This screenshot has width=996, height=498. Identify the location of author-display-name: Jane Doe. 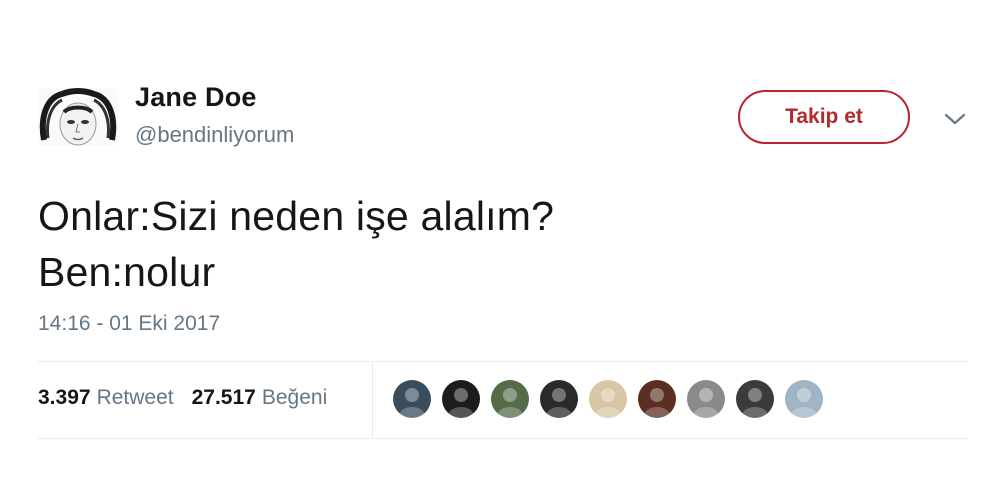
(196, 97).